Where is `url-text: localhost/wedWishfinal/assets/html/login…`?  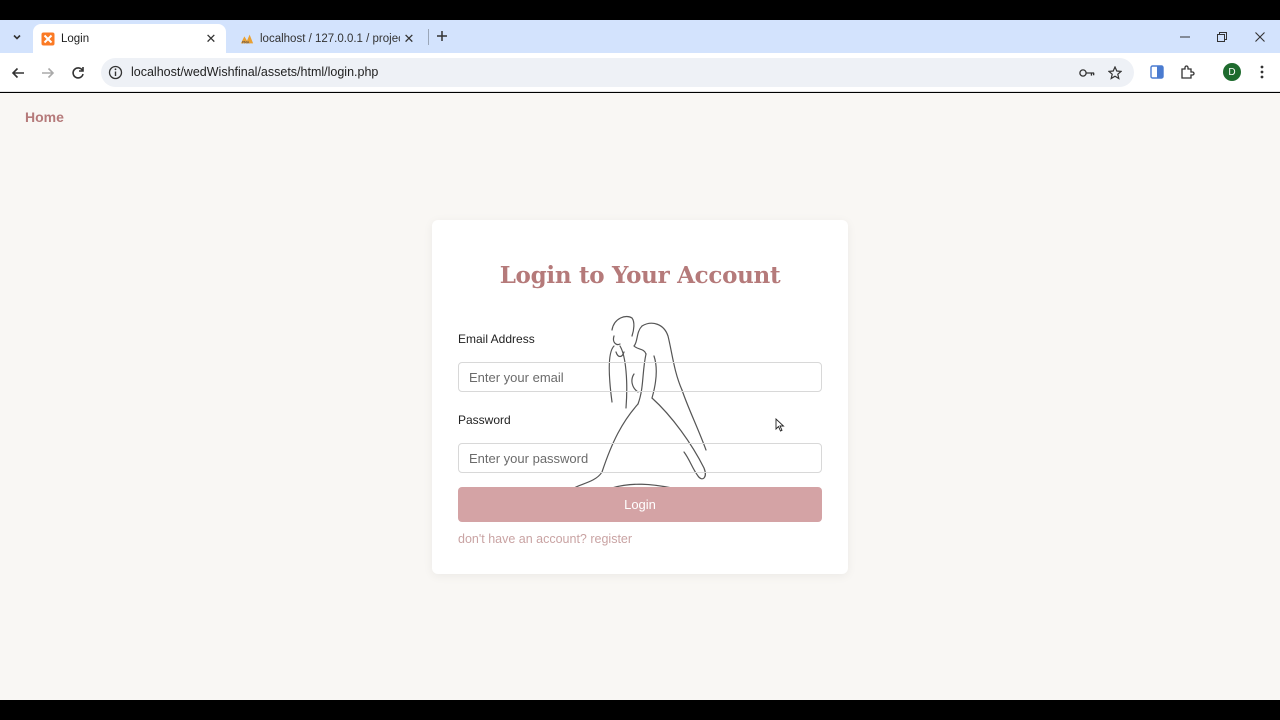 url-text: localhost/wedWishfinal/assets/html/login… is located at coordinates (255, 72).